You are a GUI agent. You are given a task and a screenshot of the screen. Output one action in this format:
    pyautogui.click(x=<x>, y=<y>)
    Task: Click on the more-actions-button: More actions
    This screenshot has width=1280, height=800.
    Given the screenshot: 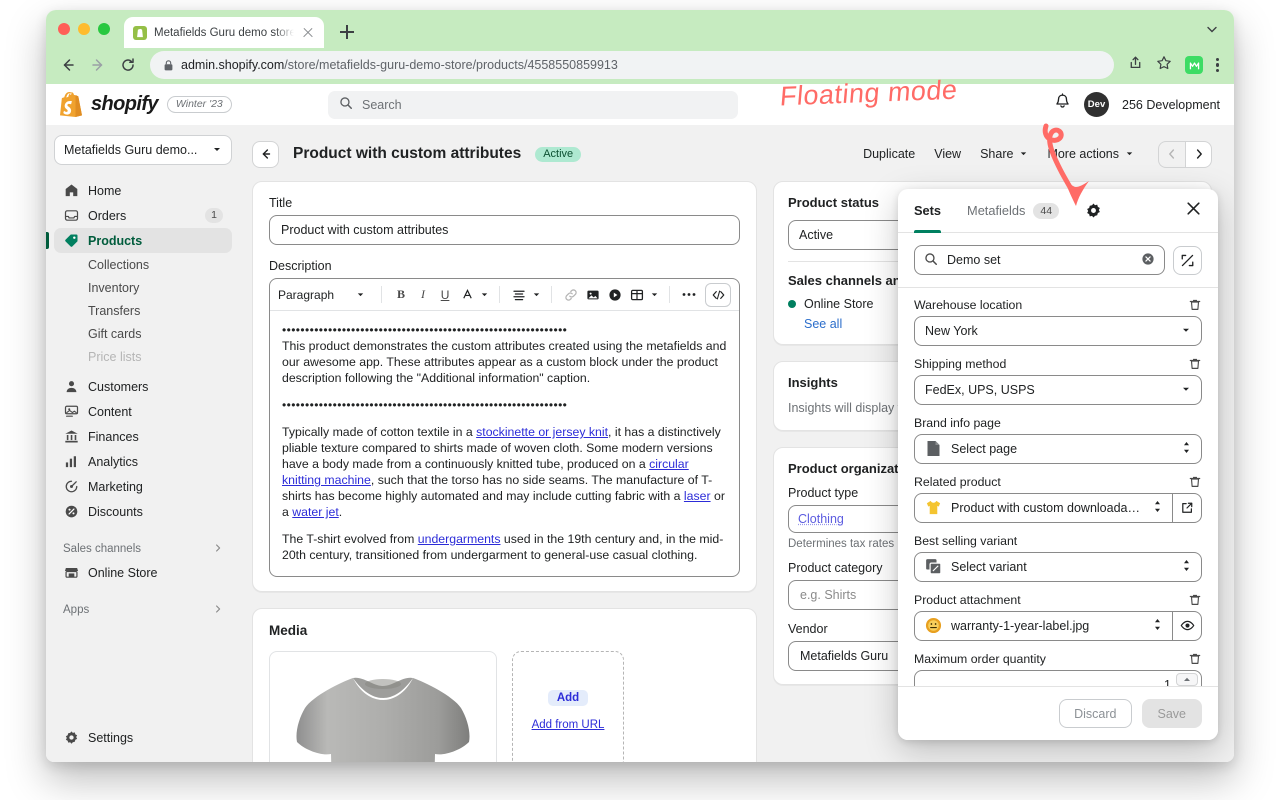 What is the action you would take?
    pyautogui.click(x=1090, y=154)
    